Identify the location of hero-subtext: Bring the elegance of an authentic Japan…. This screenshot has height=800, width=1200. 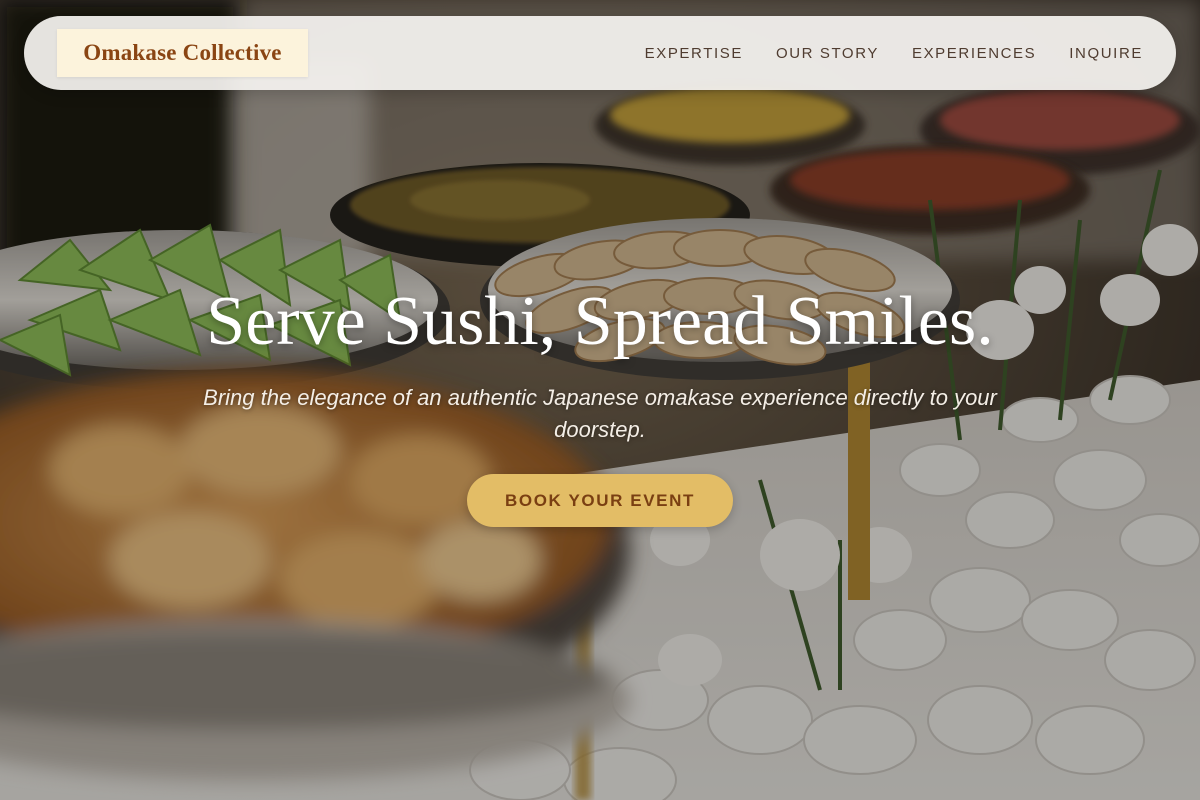
(600, 413).